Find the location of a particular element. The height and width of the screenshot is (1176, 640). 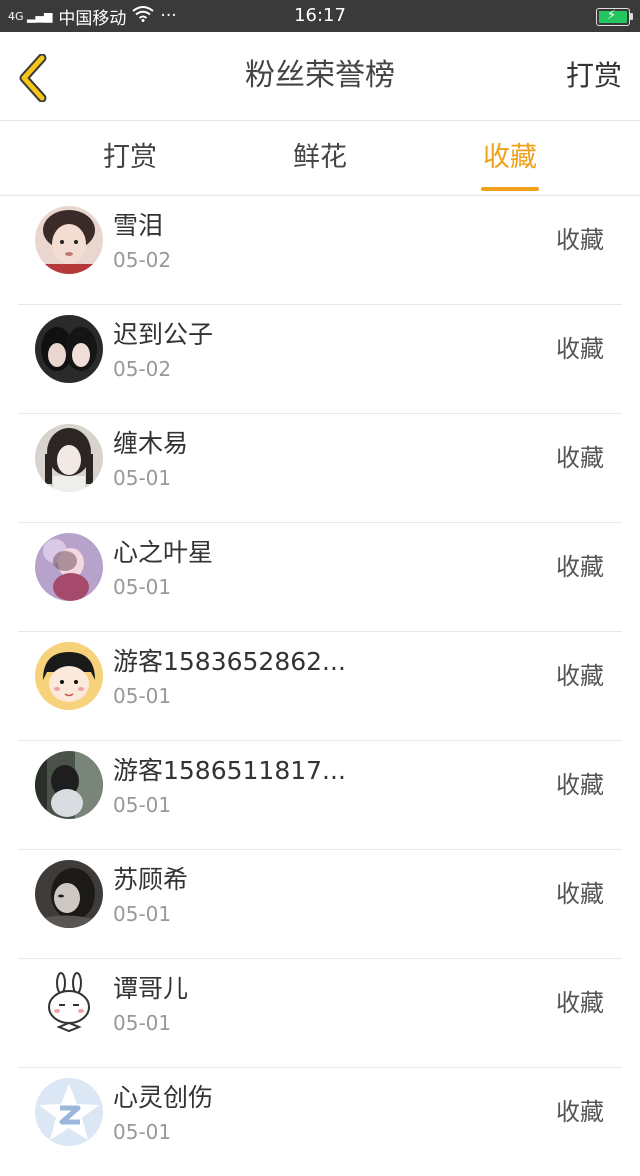

tab-reward: 打赏 is located at coordinates (130, 158).